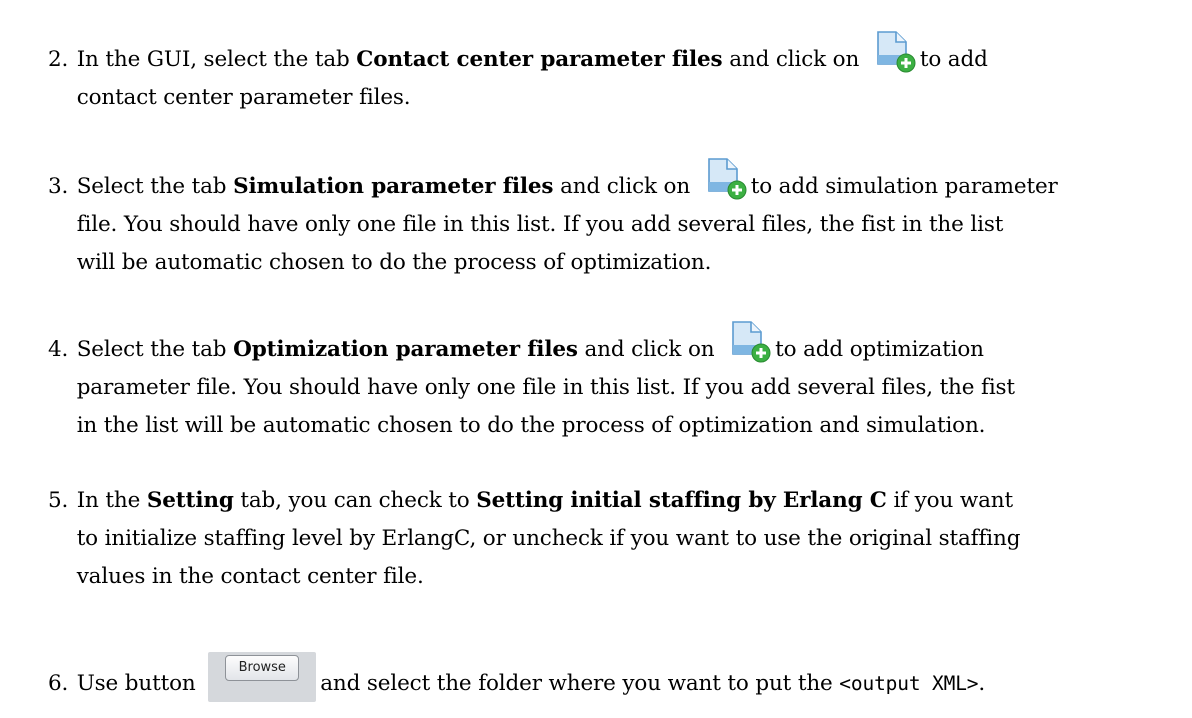 This screenshot has height=718, width=1192. I want to click on tab-name-optimization: Optimization parameter files, so click(405, 349).